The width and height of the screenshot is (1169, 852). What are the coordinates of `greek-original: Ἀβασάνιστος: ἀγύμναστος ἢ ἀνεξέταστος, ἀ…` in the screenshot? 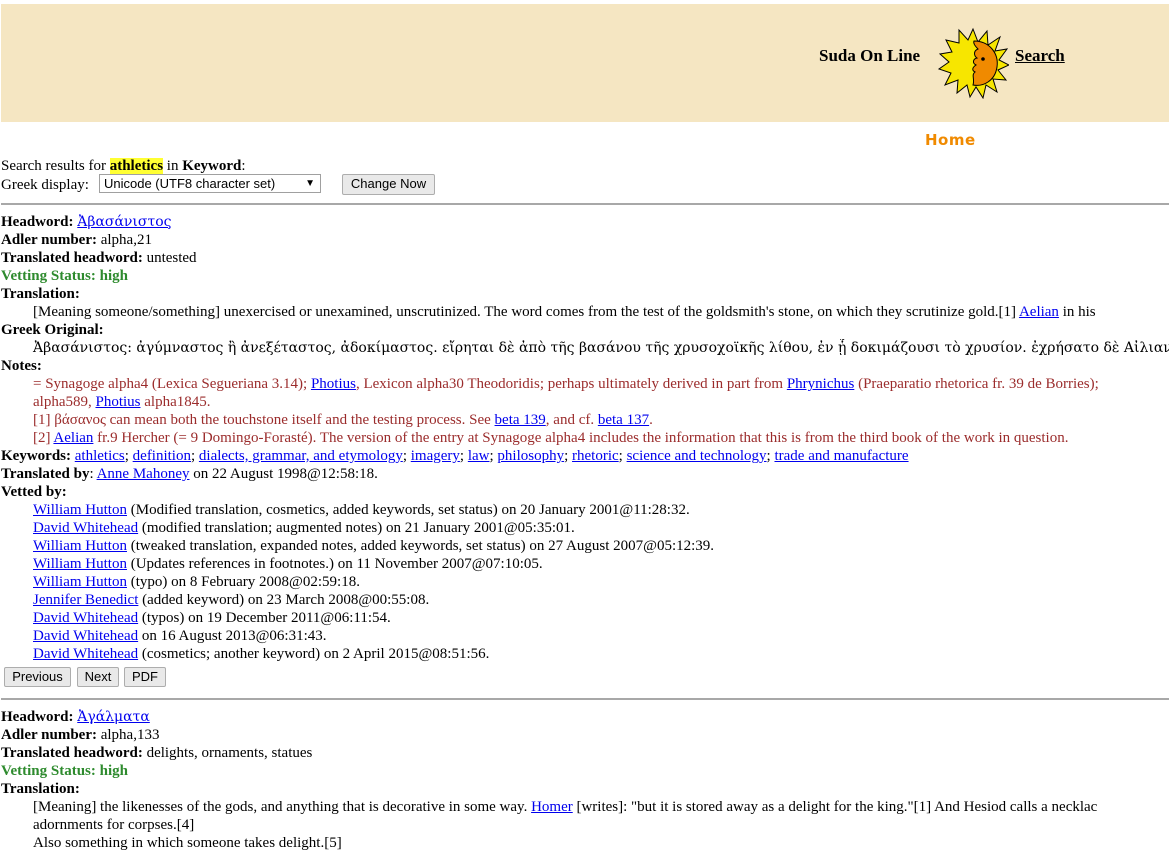 It's located at (601, 348).